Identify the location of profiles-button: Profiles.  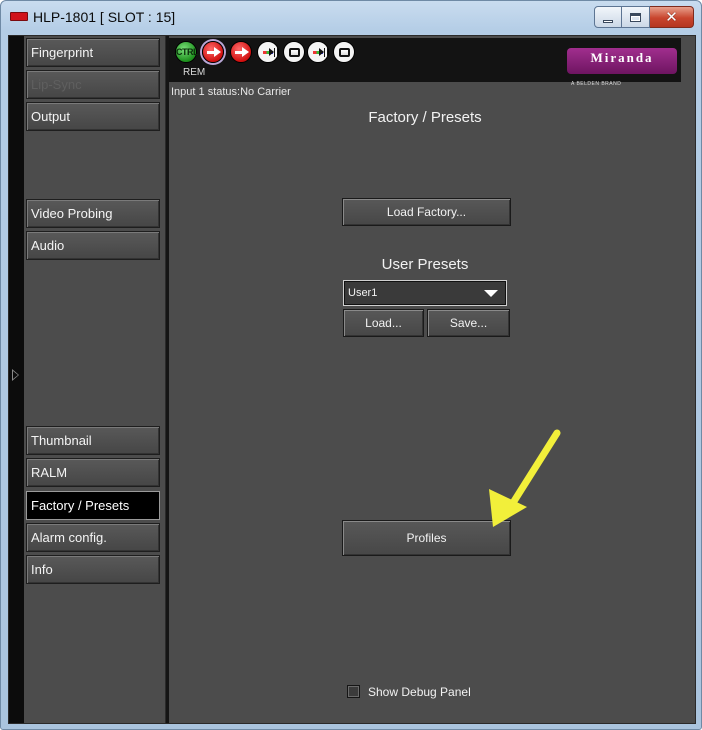
(426, 538).